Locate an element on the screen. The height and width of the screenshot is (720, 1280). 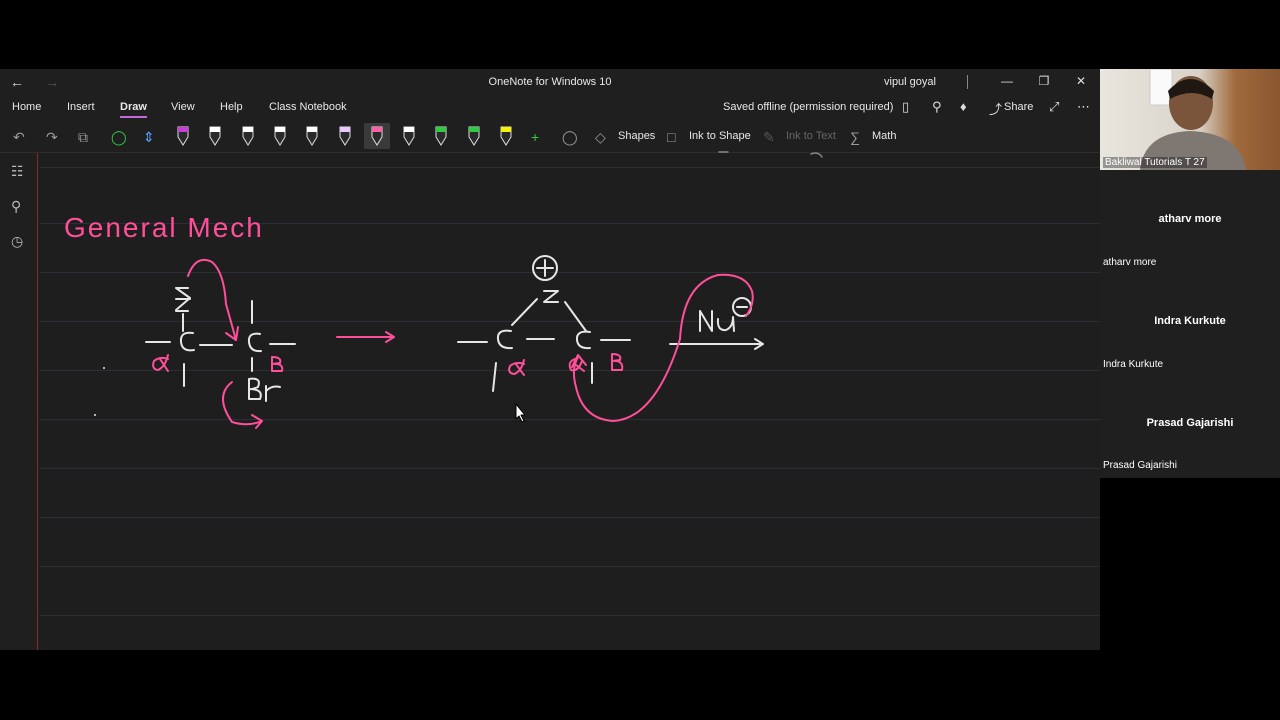
notebook-icon: ▯ is located at coordinates (905, 107).